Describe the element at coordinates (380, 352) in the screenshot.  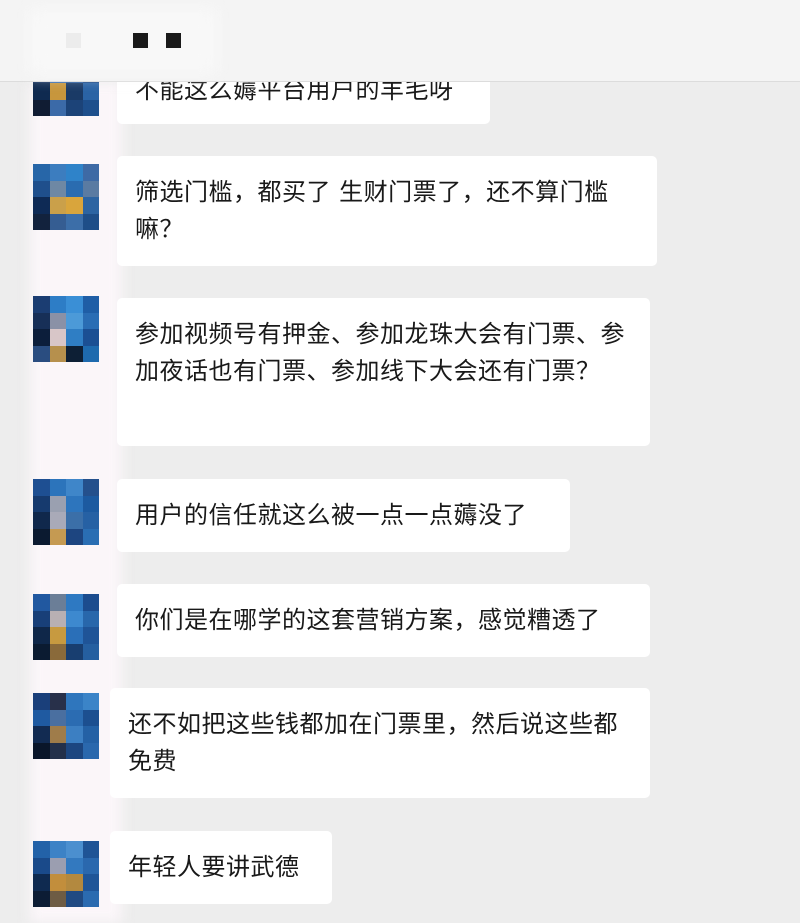
I see `message-text: 参加视频号有押金、参加龙珠大会有门票、参加夜话也有门票、参加线下大会还有门票？` at that location.